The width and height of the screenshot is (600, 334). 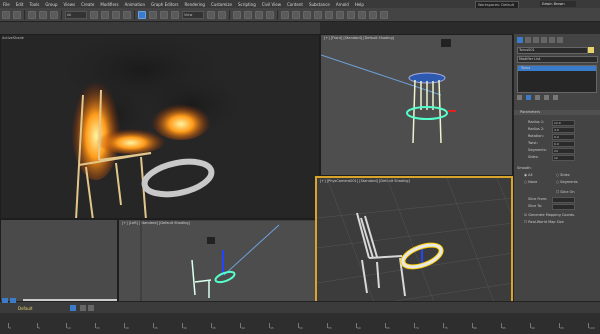 What do you see at coordinates (318, 14) in the screenshot?
I see `layer-explorer-icon` at bounding box center [318, 14].